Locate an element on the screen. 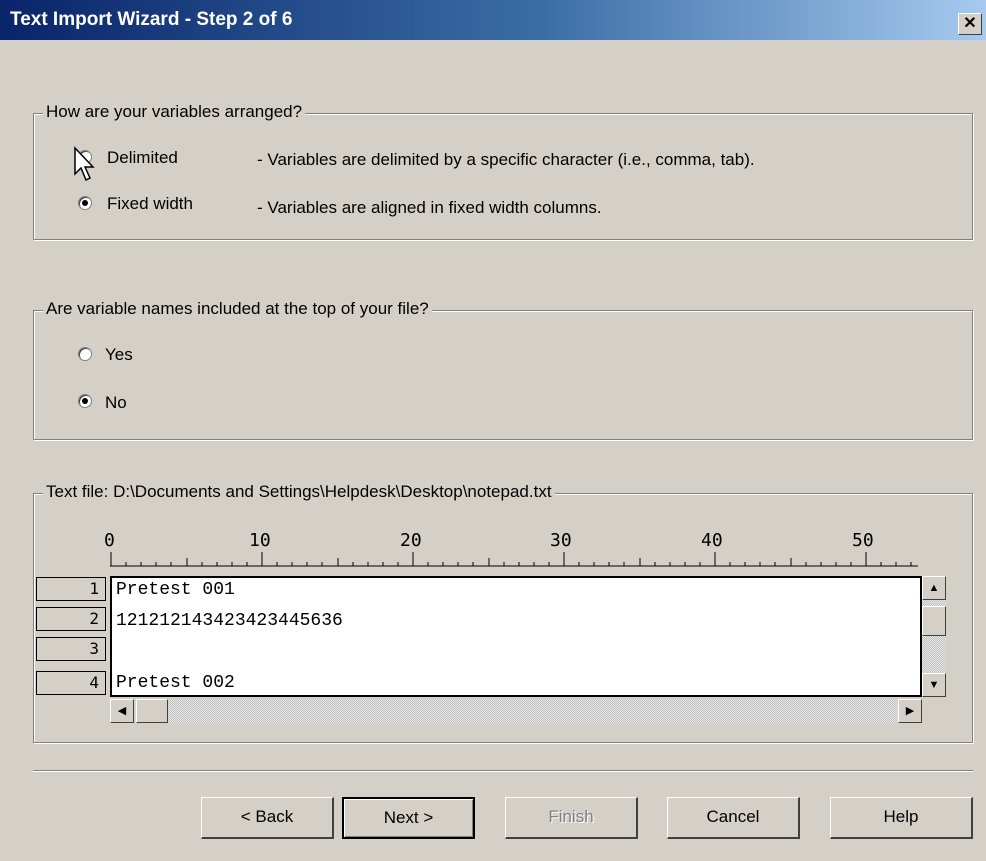 This screenshot has height=861, width=986. ruler-label-30: 30 is located at coordinates (561, 540).